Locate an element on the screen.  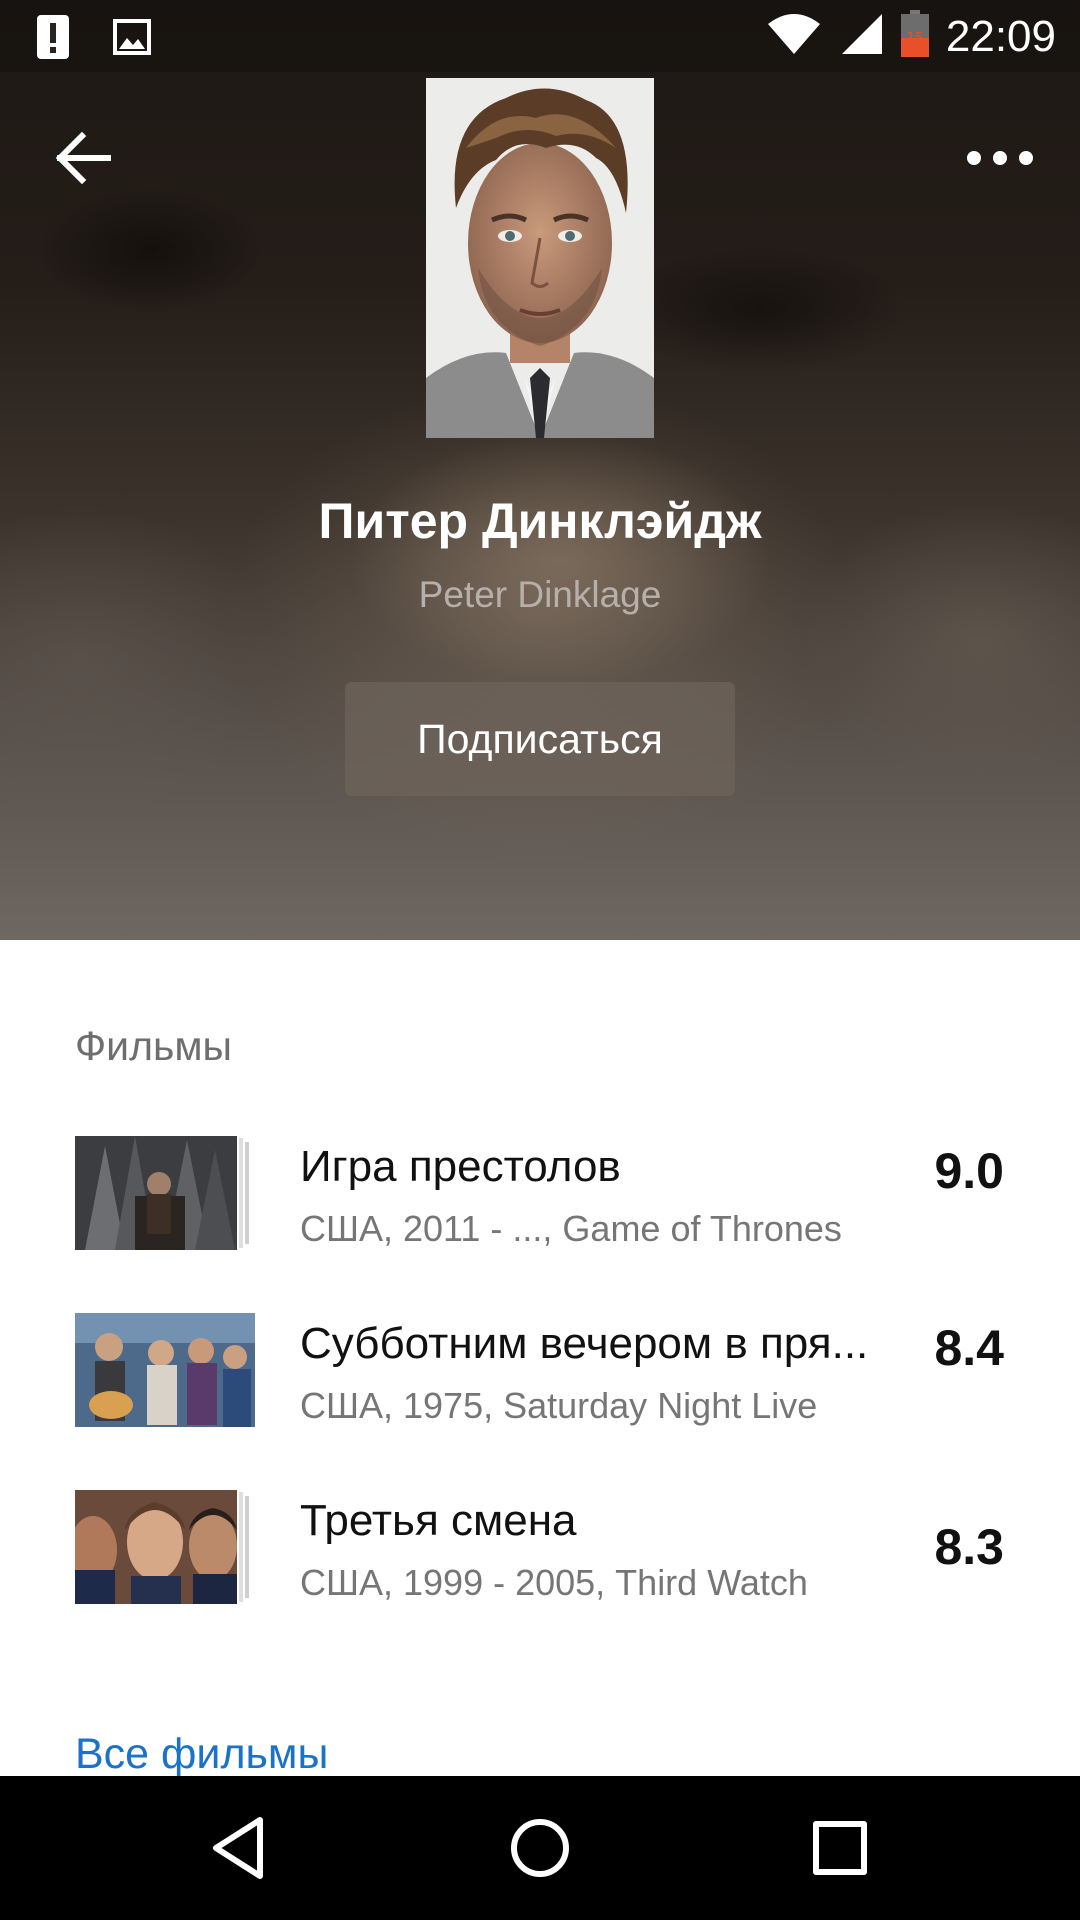
film-rating: 9.0 is located at coordinates (969, 1171).